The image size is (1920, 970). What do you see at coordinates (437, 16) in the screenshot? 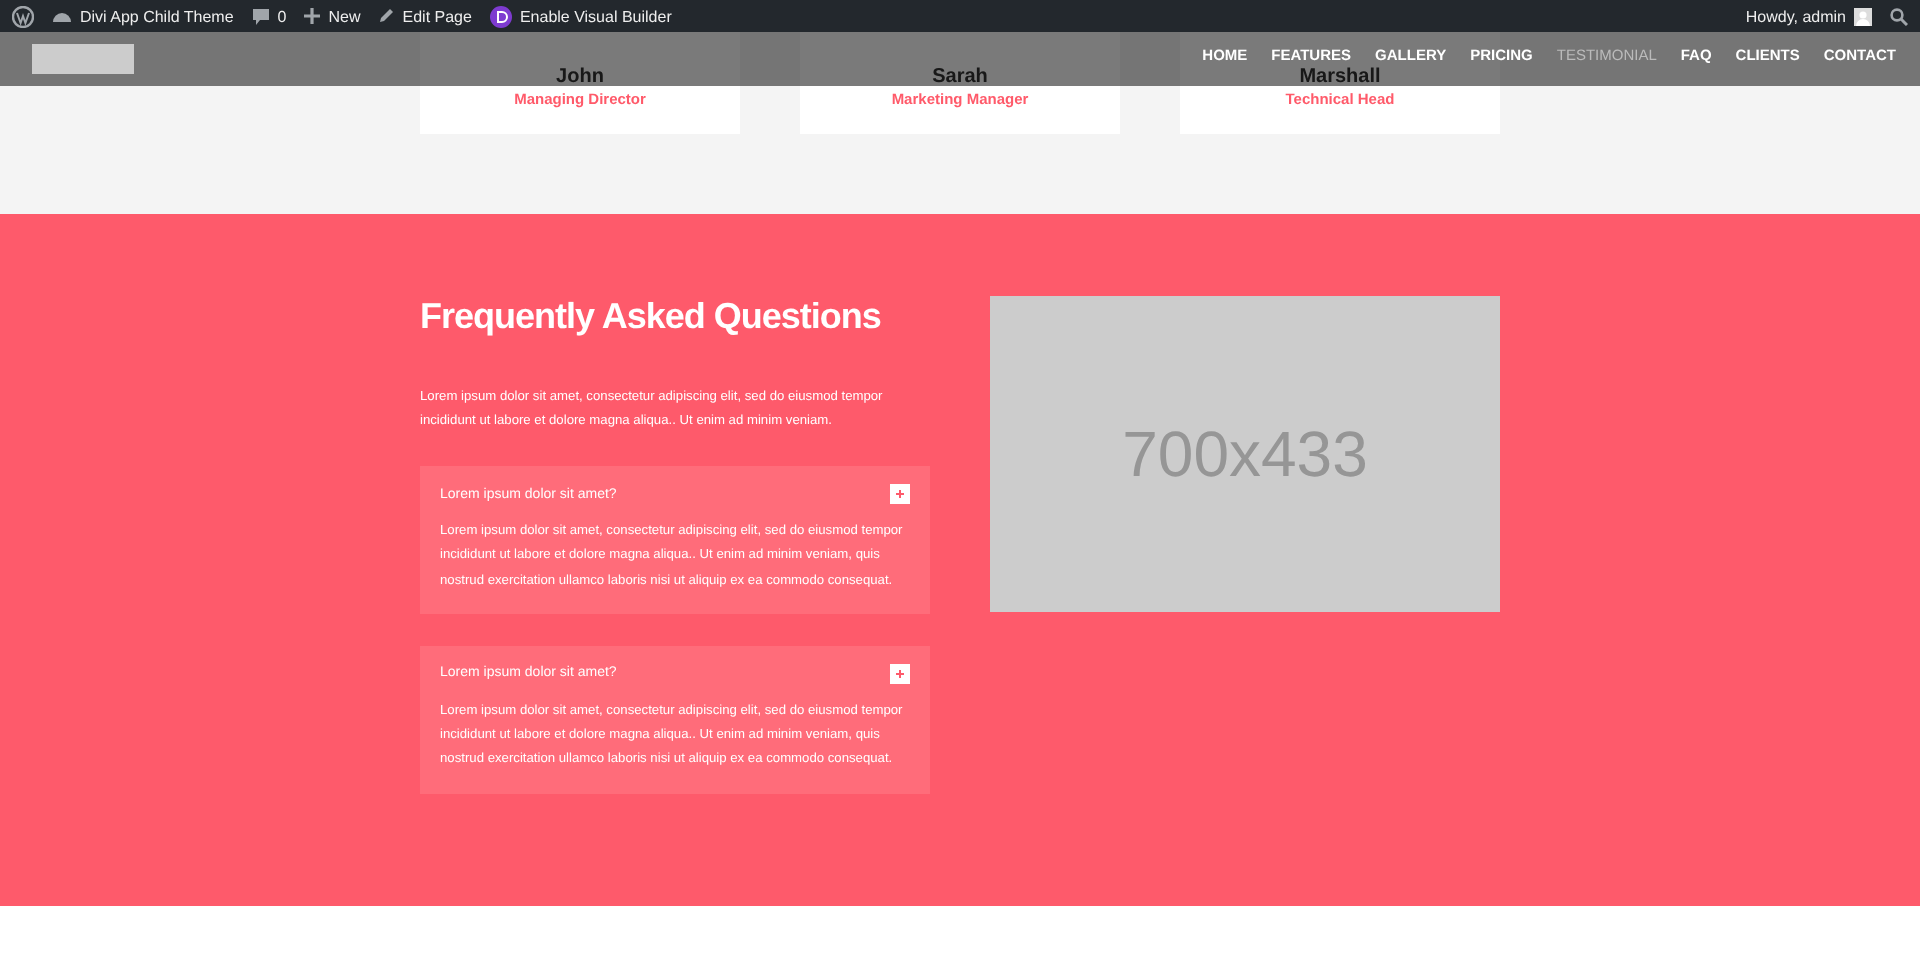
I see `edit-page-link: Edit Page` at bounding box center [437, 16].